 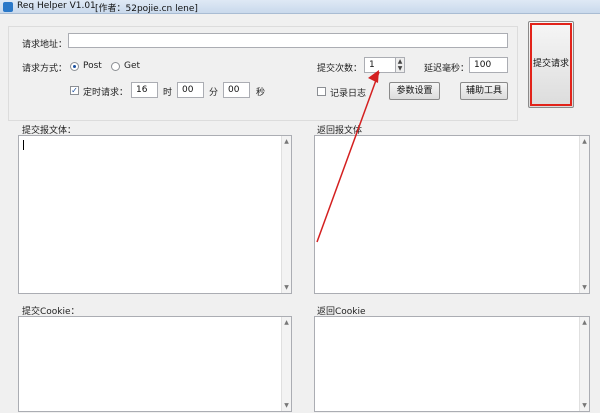 I want to click on arrow-line, so click(x=348, y=157).